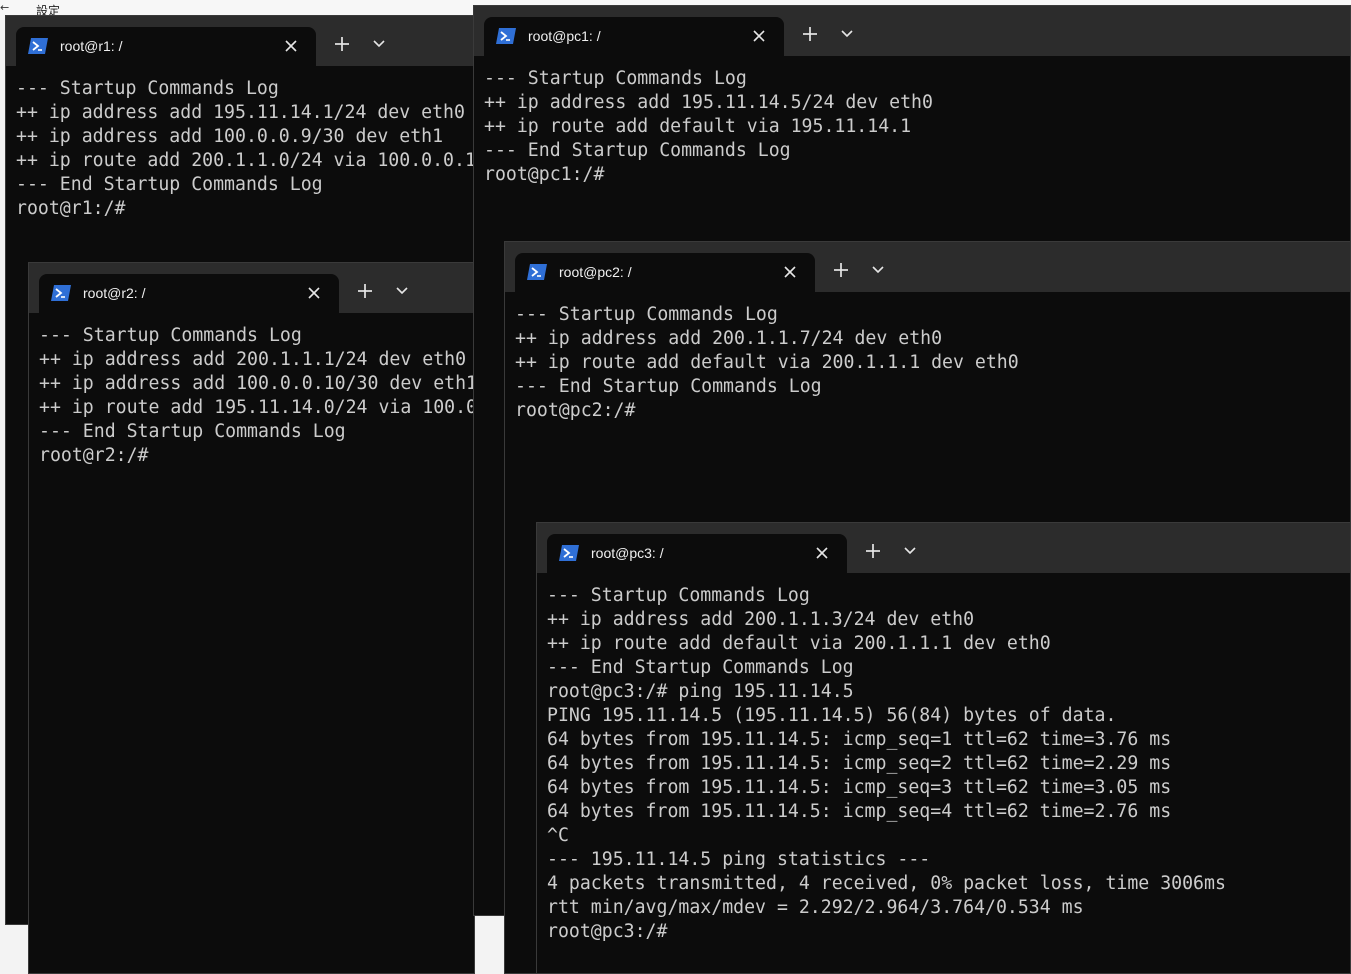  What do you see at coordinates (114, 293) in the screenshot?
I see `tab-title: root@r2: /` at bounding box center [114, 293].